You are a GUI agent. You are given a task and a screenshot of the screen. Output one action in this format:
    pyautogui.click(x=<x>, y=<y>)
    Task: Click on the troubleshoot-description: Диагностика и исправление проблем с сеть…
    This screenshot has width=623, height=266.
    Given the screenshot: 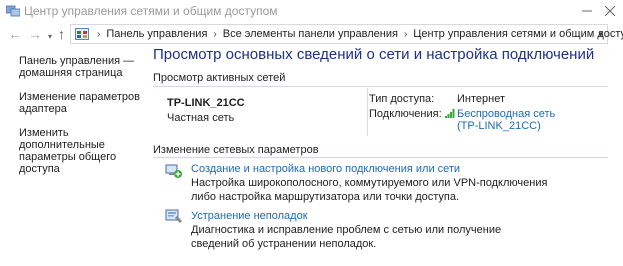 What is the action you would take?
    pyautogui.click(x=346, y=237)
    